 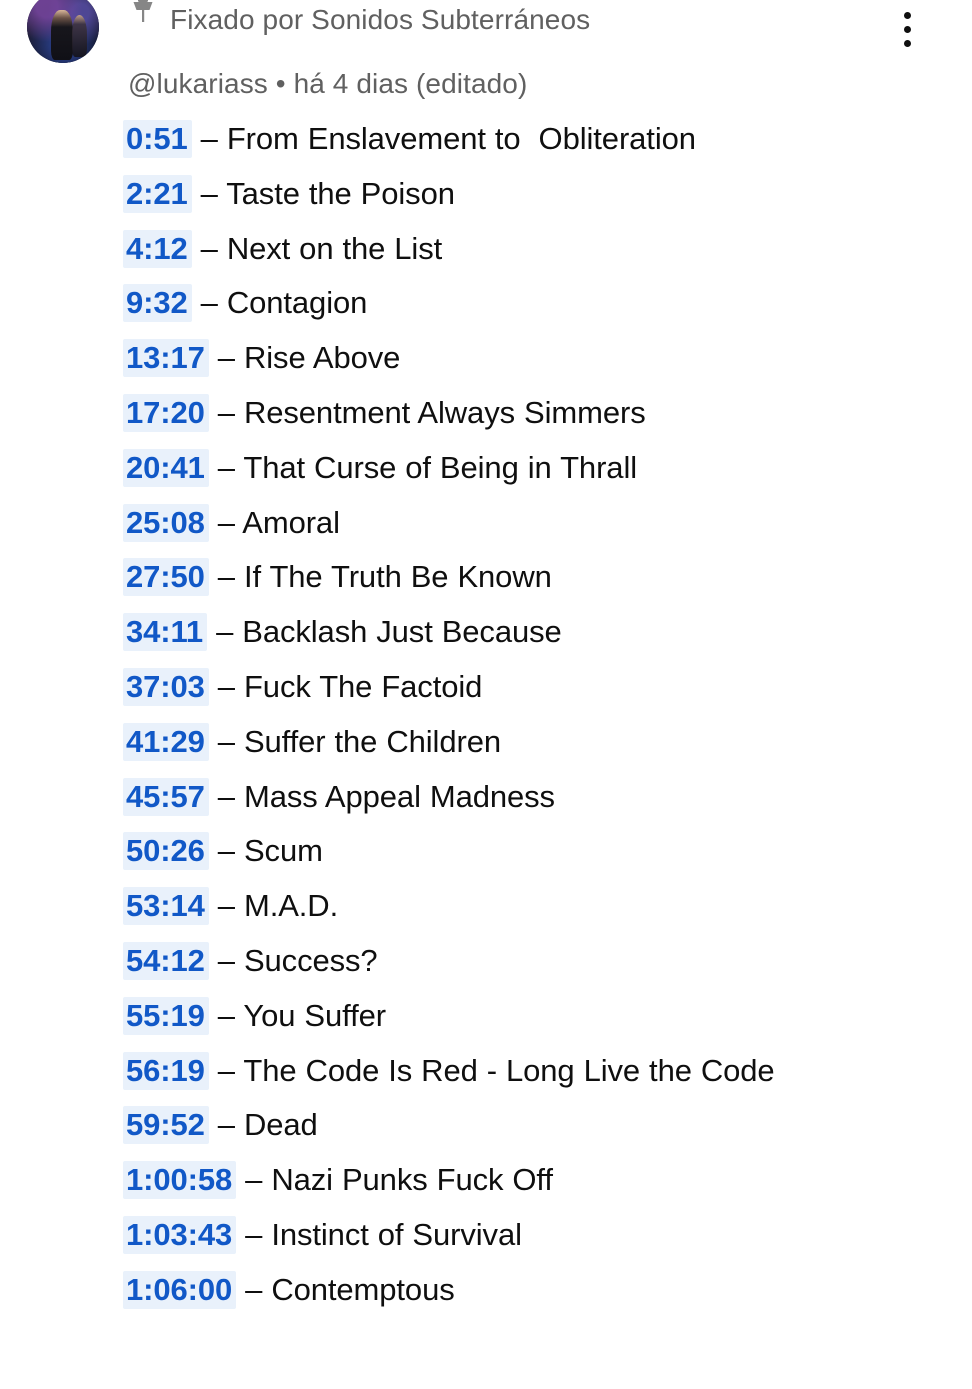 What do you see at coordinates (486, 1290) in the screenshot?
I see `timestamp-line: 1:06:00 – Contemptous` at bounding box center [486, 1290].